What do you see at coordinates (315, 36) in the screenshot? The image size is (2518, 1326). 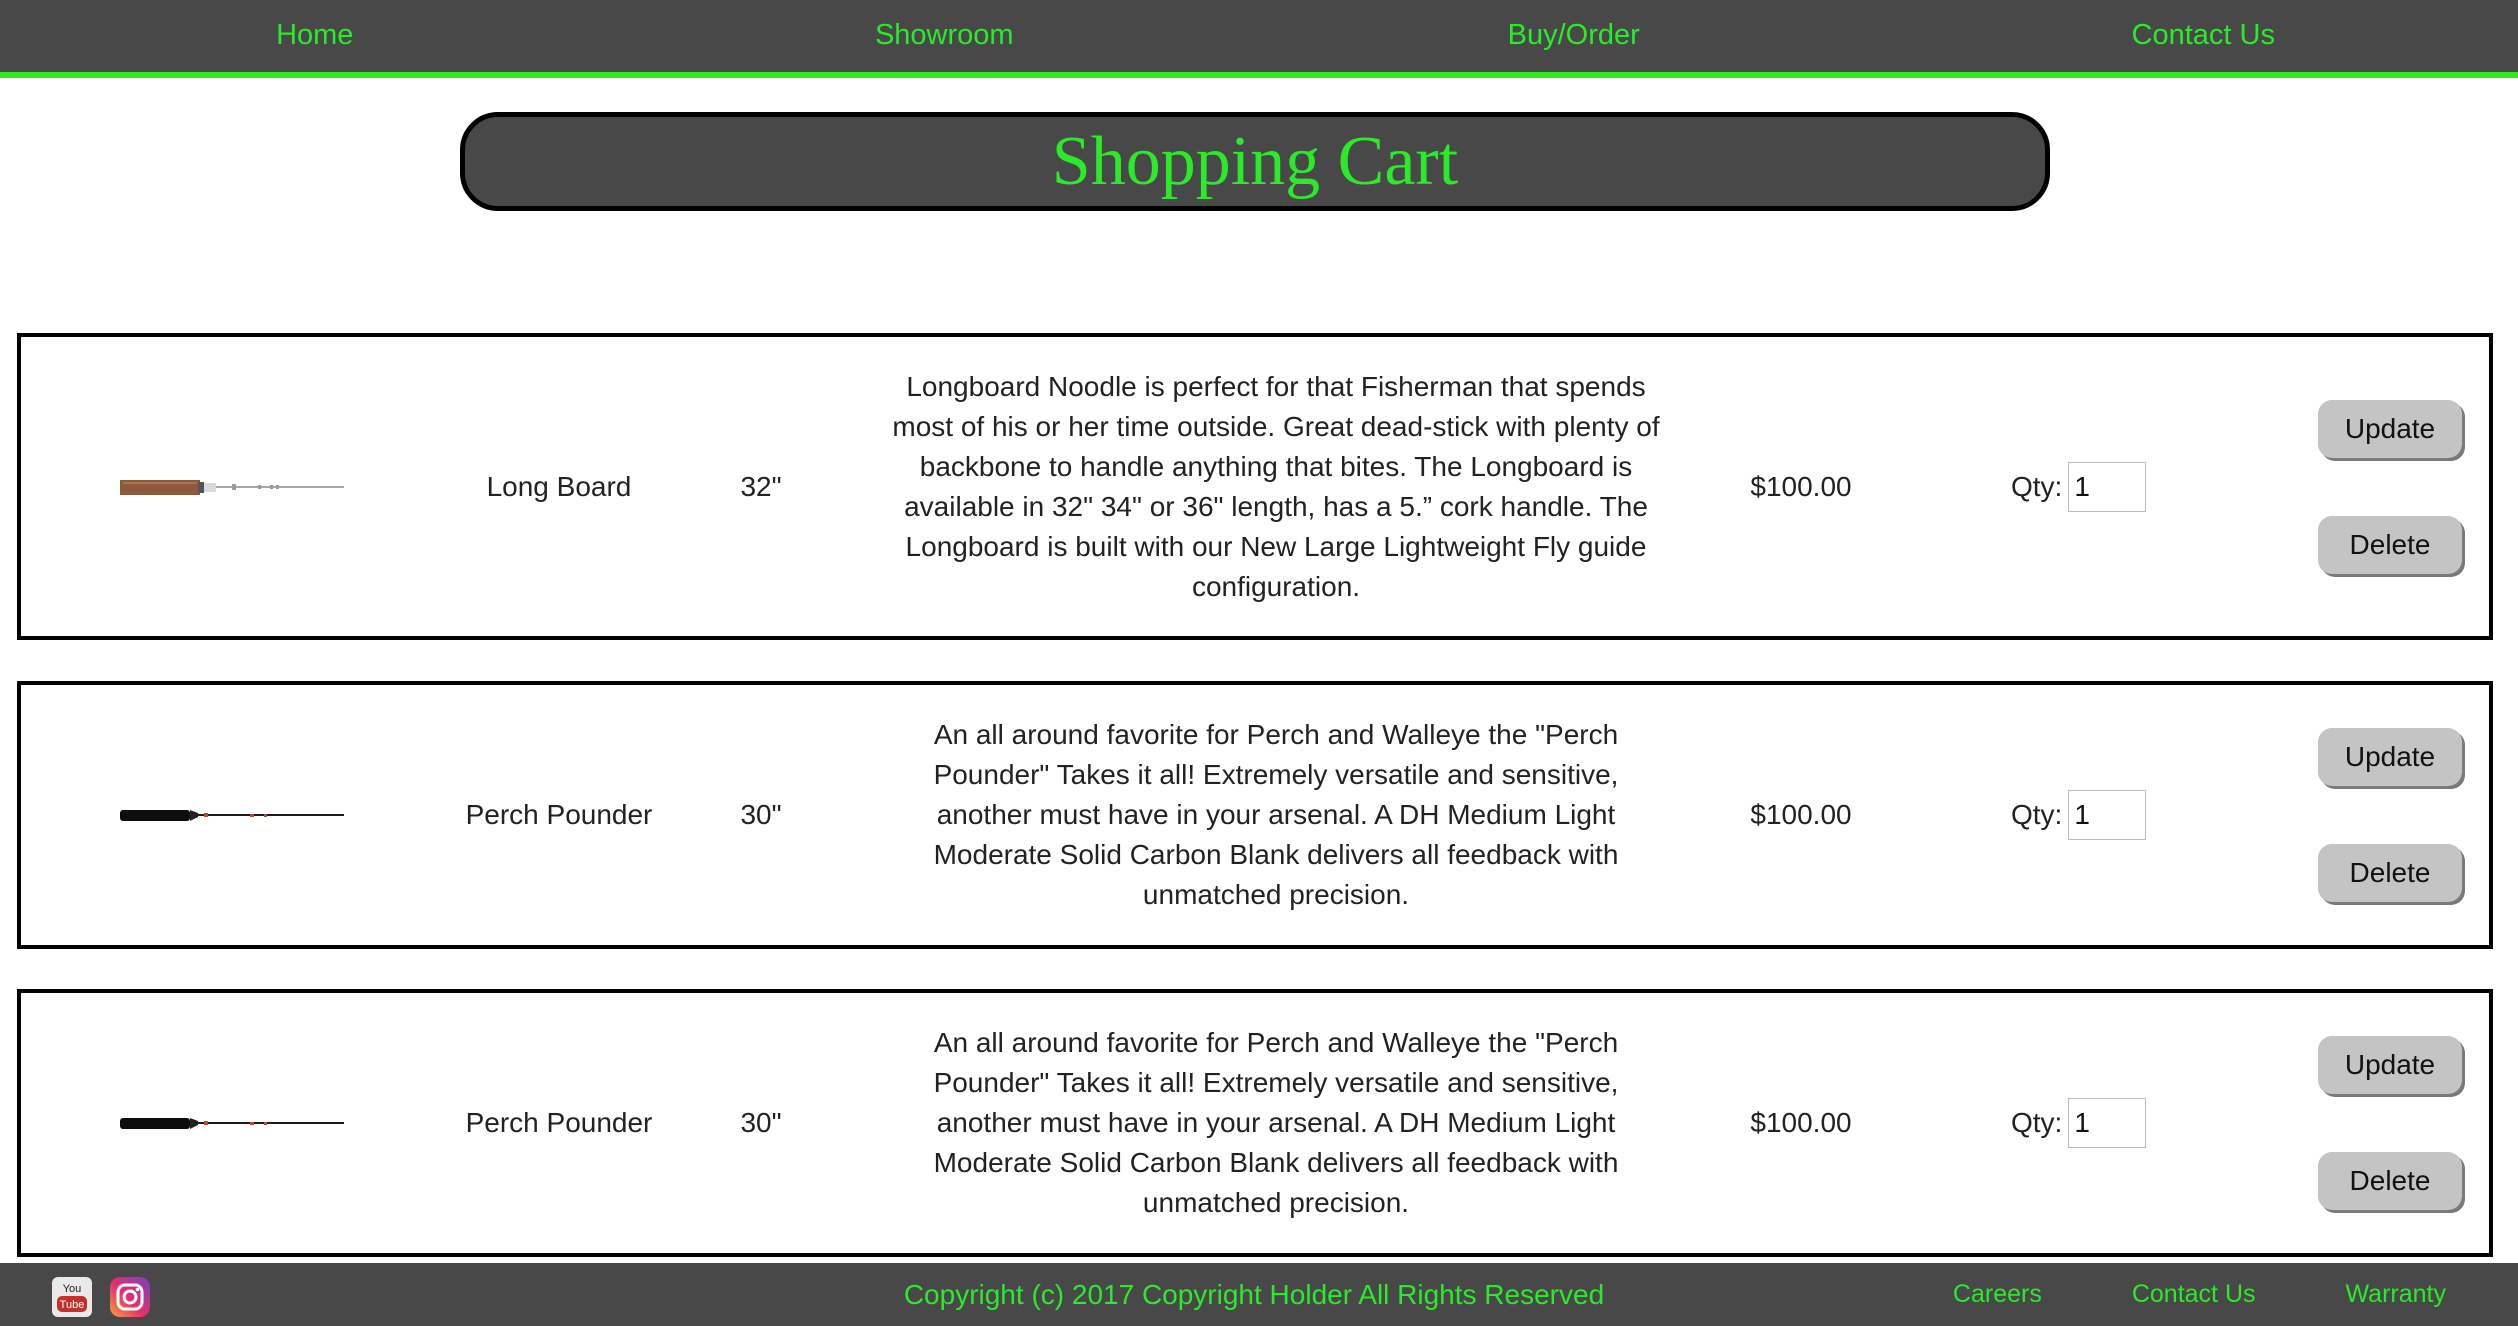 I see `nav-home-link: Home` at bounding box center [315, 36].